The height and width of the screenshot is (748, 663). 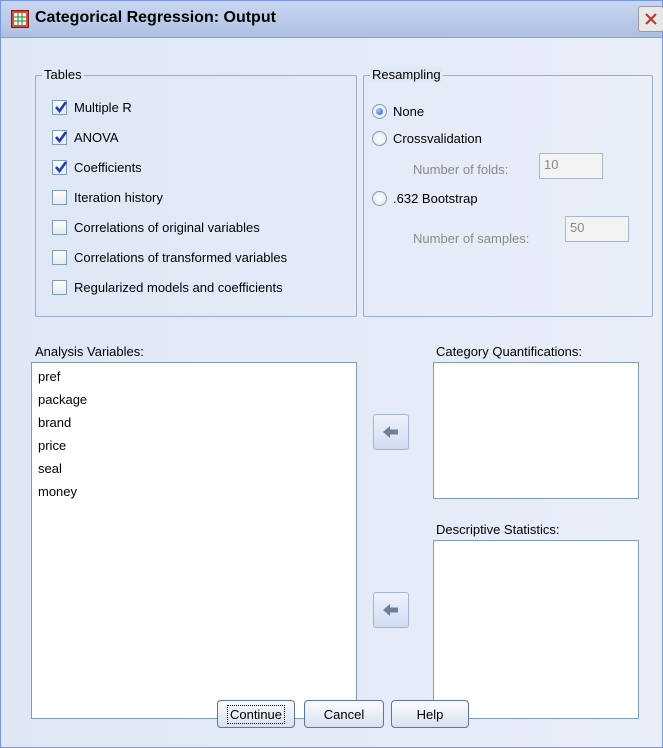 I want to click on descriptive-statistics-list, so click(x=536, y=629).